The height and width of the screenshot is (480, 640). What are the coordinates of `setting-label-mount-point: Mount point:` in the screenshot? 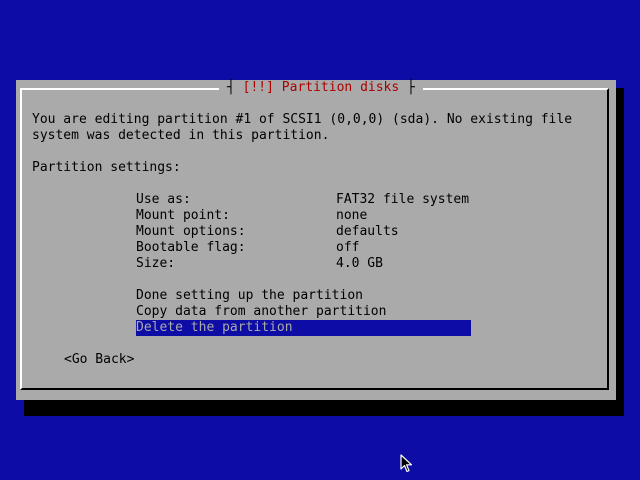 It's located at (183, 216).